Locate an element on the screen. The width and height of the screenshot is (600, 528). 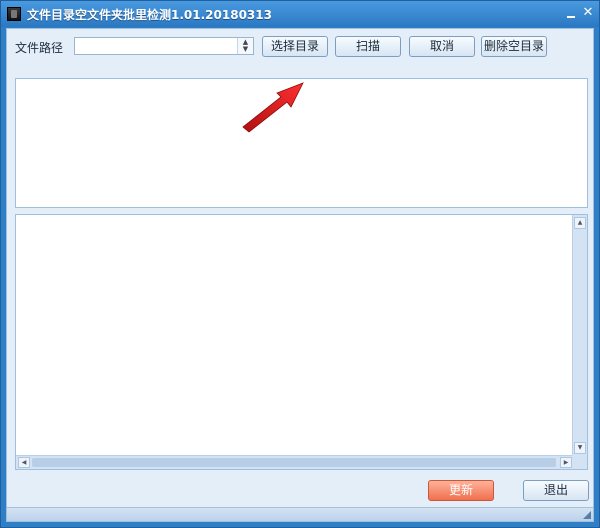
close-icon: ✕ is located at coordinates (588, 13).